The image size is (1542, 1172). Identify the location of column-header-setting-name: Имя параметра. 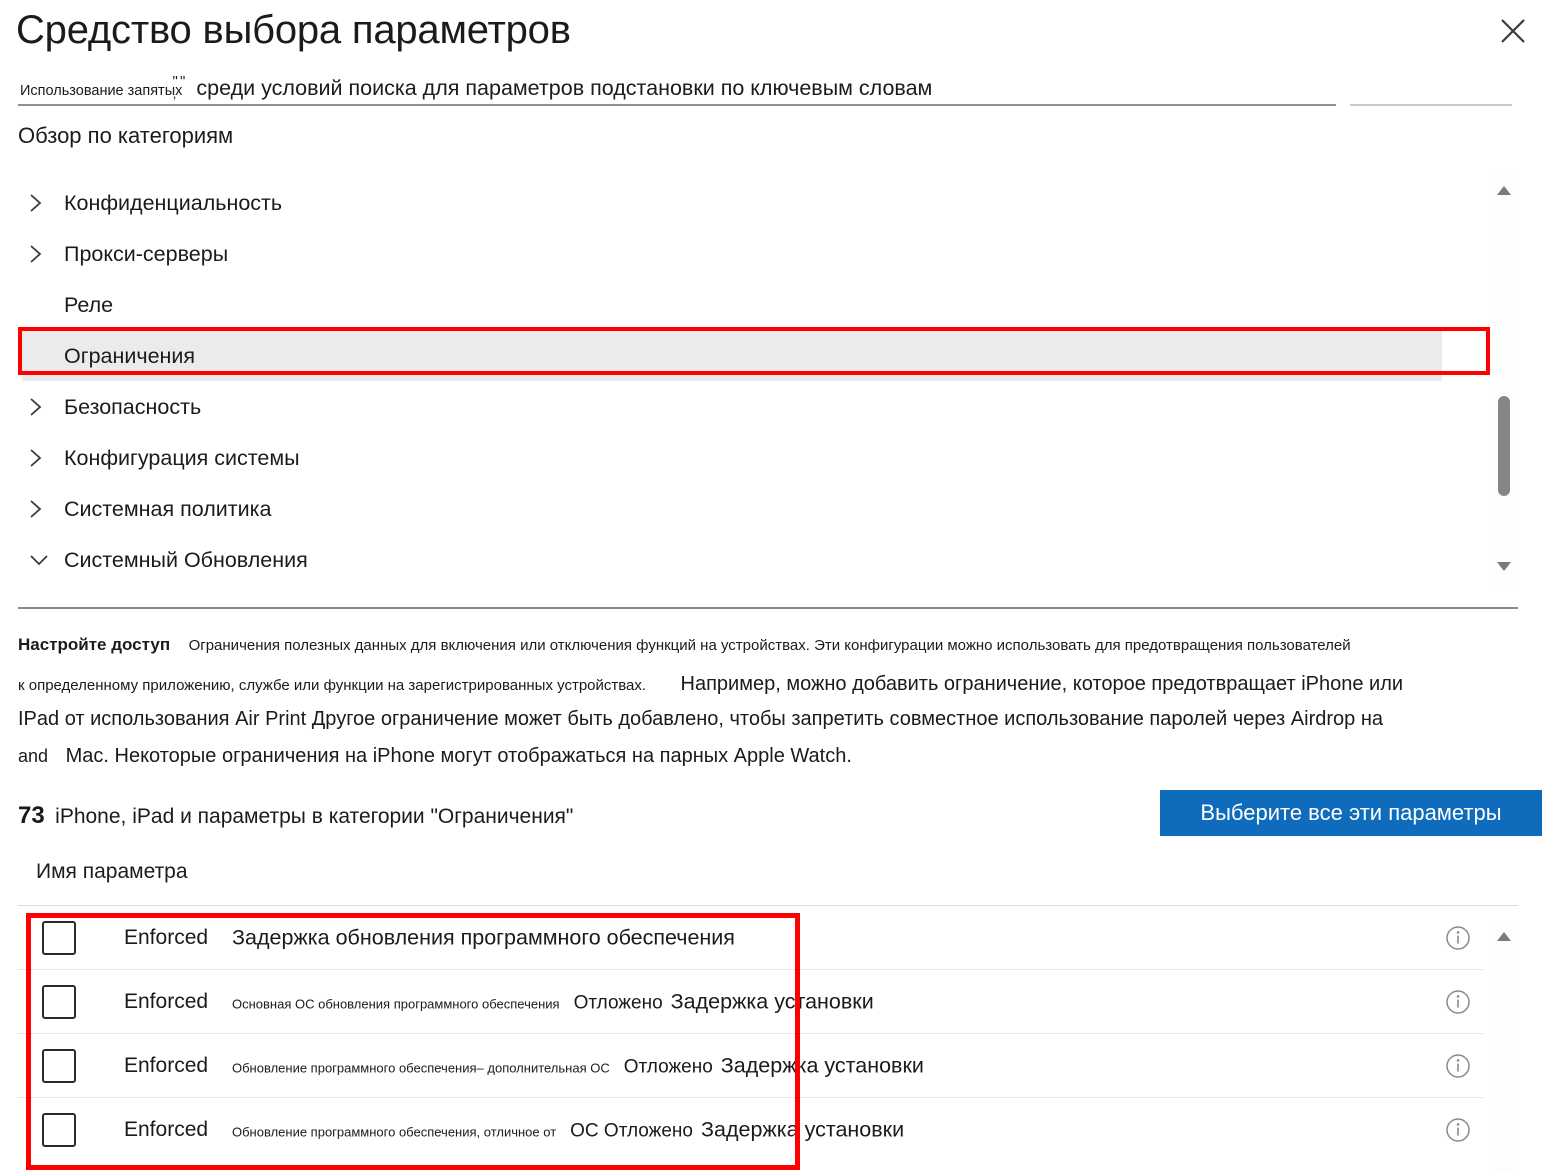
(112, 871).